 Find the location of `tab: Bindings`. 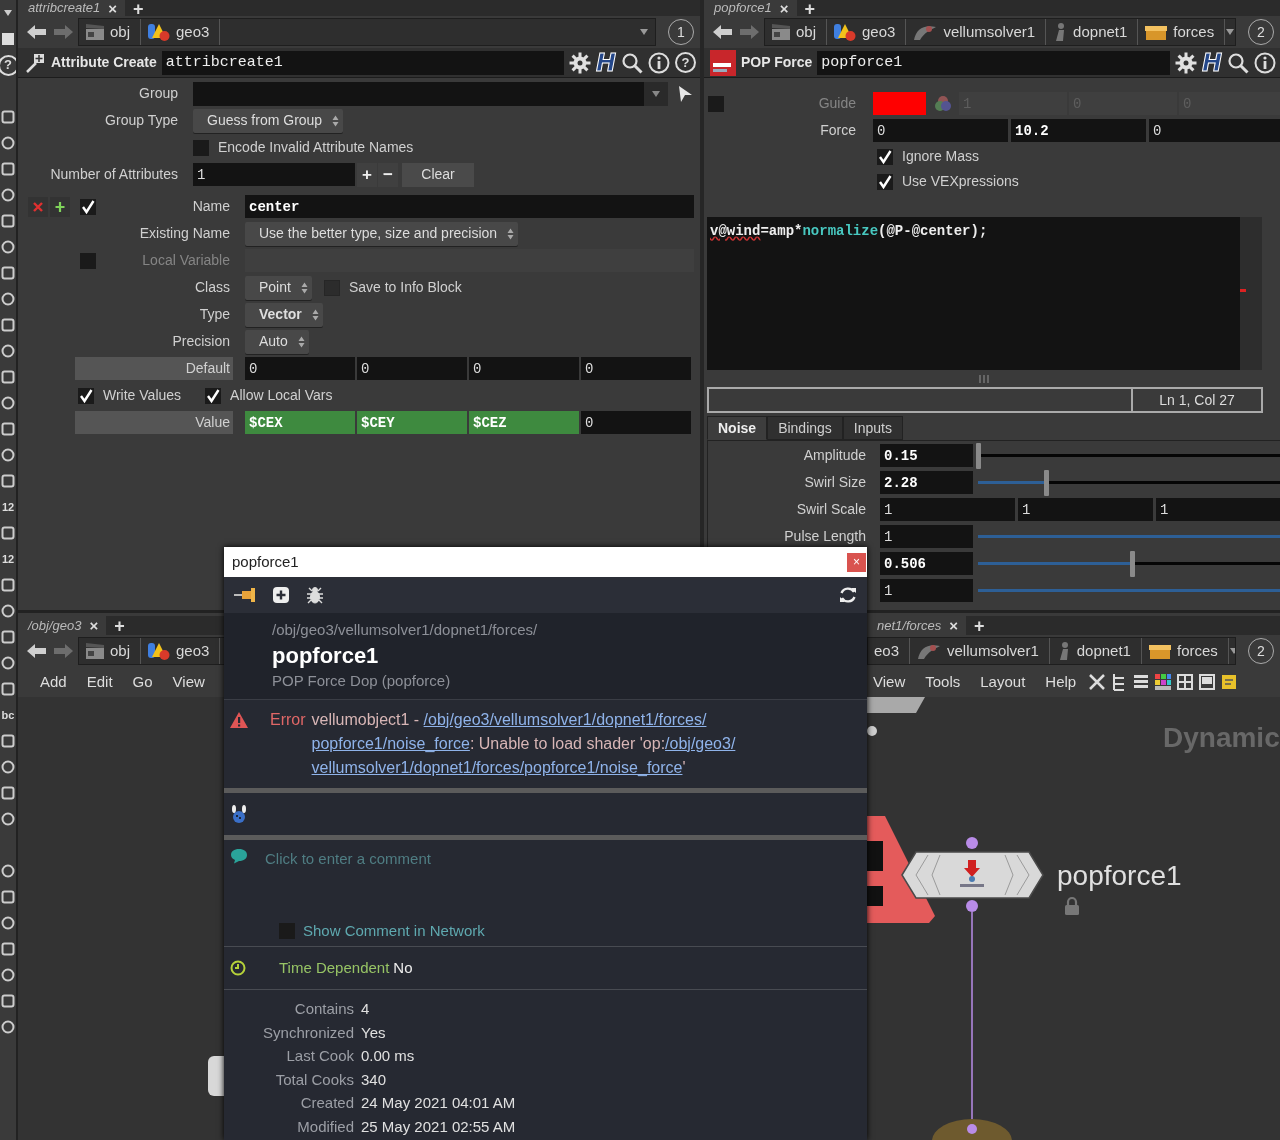

tab: Bindings is located at coordinates (805, 428).